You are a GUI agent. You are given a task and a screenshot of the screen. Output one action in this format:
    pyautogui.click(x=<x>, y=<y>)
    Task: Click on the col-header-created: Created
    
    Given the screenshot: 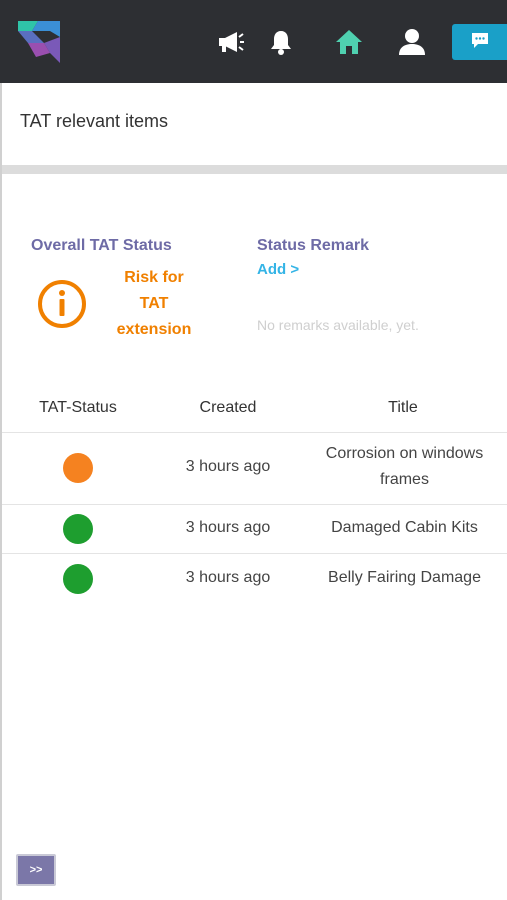 What is the action you would take?
    pyautogui.click(x=228, y=408)
    